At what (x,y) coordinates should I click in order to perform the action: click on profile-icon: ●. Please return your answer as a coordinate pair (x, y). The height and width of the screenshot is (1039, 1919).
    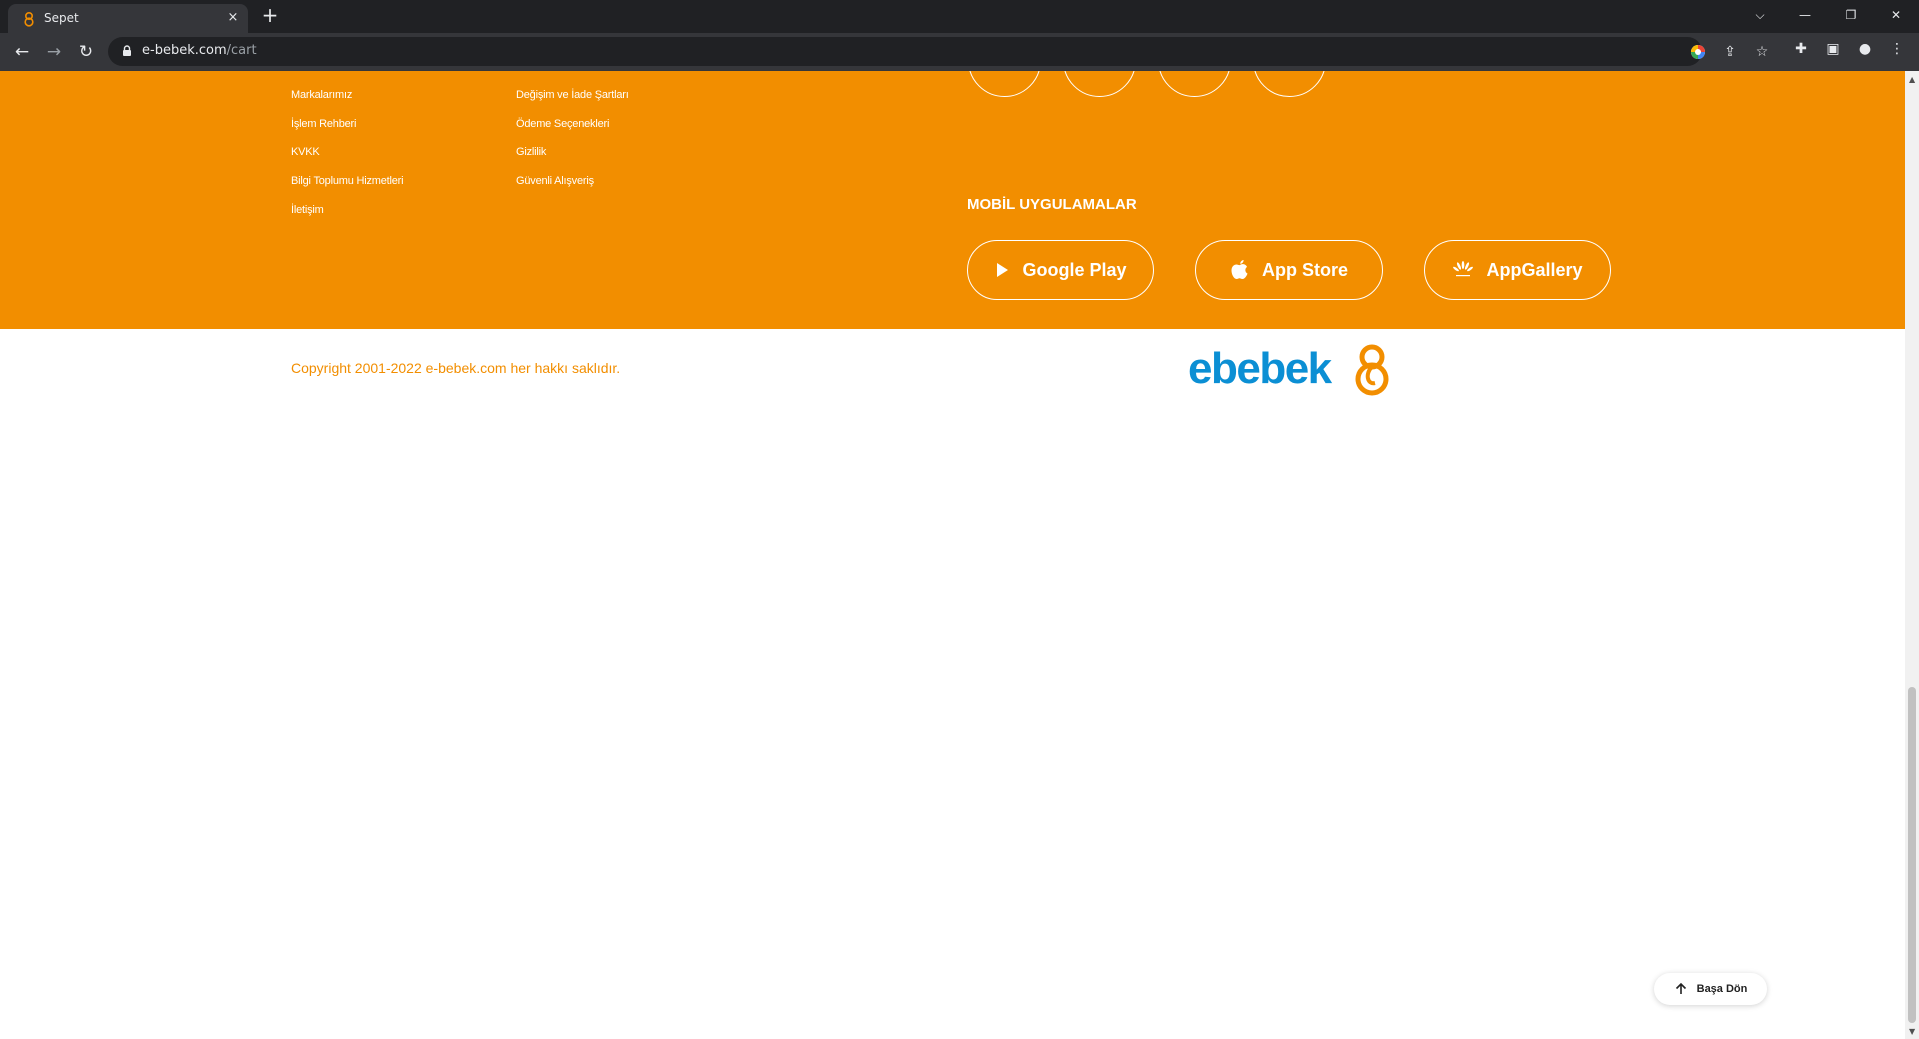
    Looking at the image, I should click on (1865, 49).